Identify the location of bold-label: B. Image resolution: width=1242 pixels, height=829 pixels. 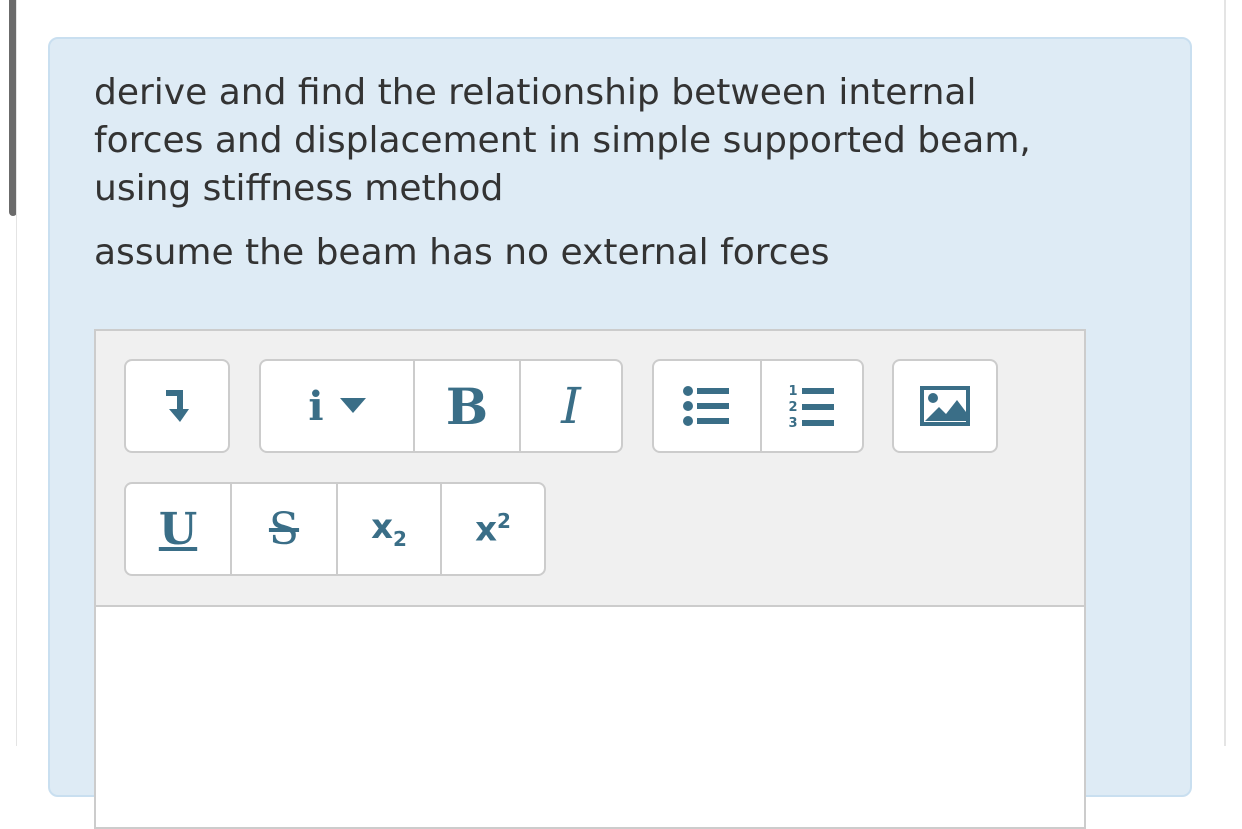
(467, 406).